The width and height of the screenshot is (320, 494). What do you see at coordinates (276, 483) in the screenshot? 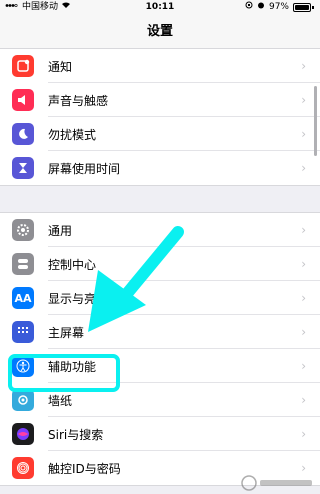
I see `watermark-logo` at bounding box center [276, 483].